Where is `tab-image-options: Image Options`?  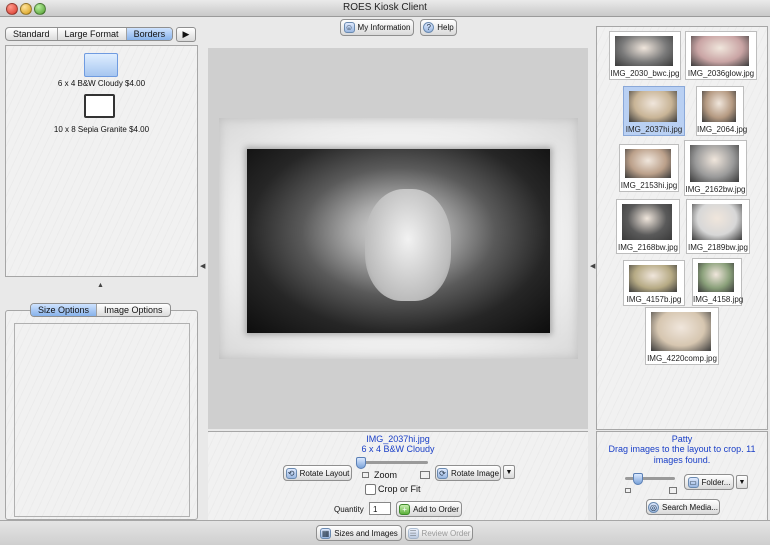 tab-image-options: Image Options is located at coordinates (133, 310).